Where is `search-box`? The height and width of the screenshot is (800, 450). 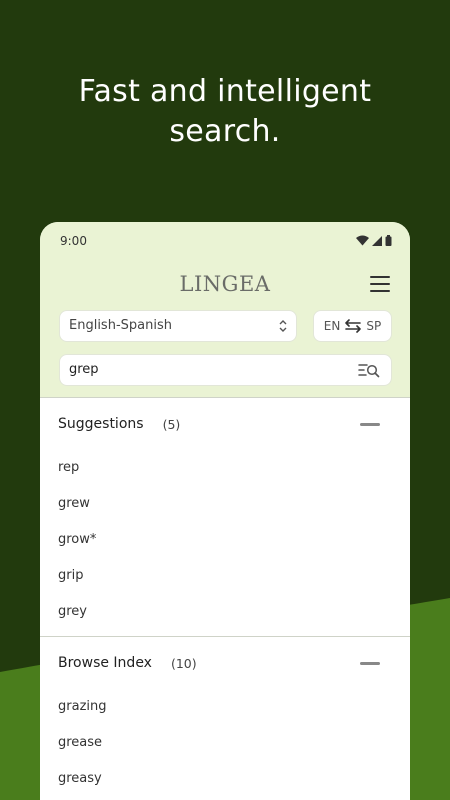
search-box is located at coordinates (225, 370).